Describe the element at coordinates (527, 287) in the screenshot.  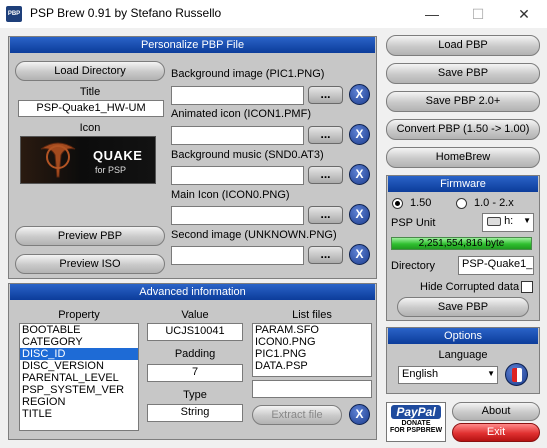
I see `hide-corrupted-checkbox` at that location.